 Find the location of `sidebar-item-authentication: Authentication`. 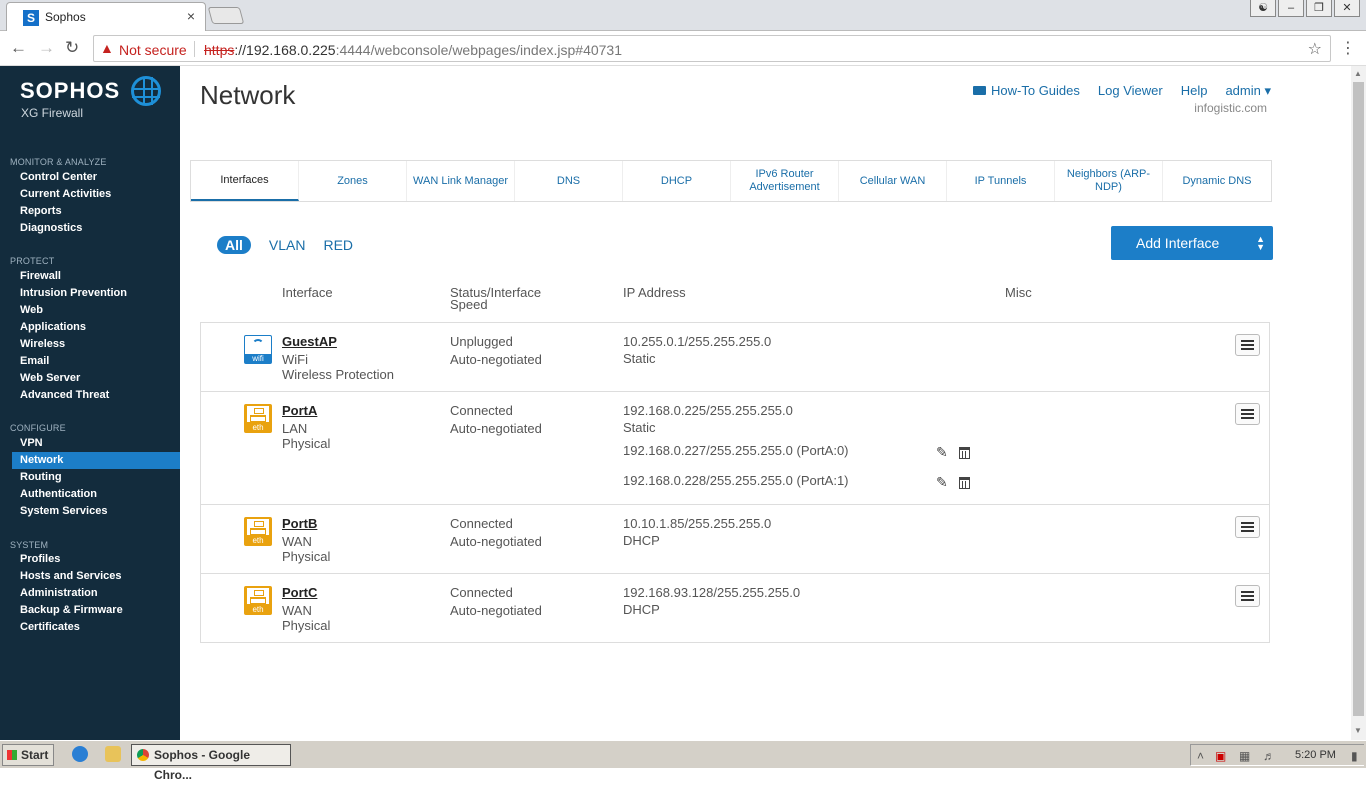

sidebar-item-authentication: Authentication is located at coordinates (58, 494).